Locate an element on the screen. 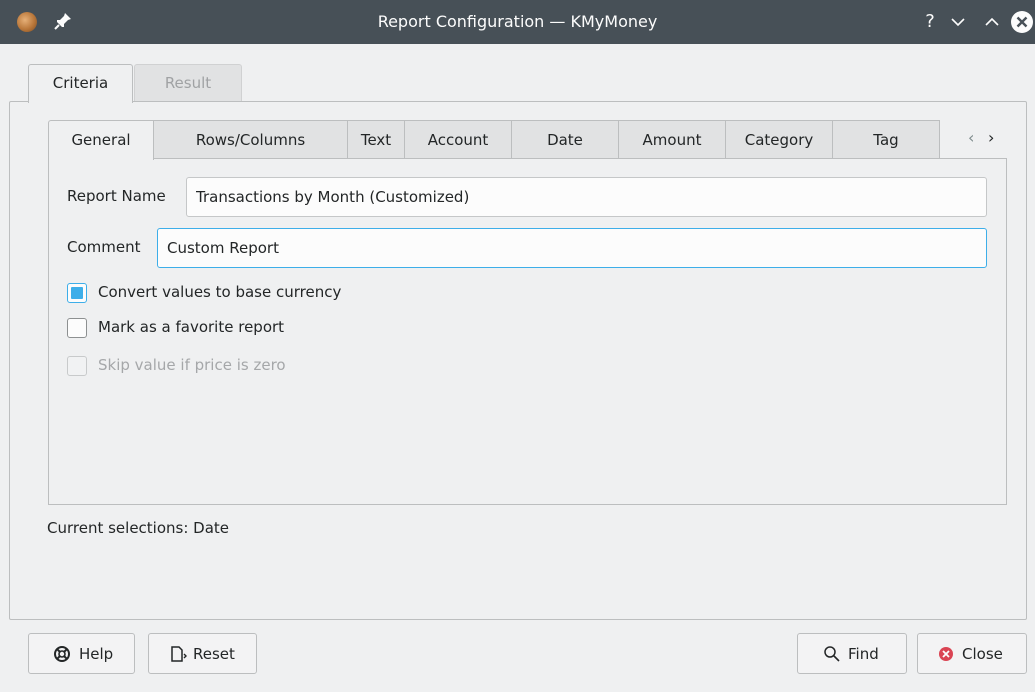 The image size is (1035, 692). close-window-icon is located at coordinates (1022, 22).